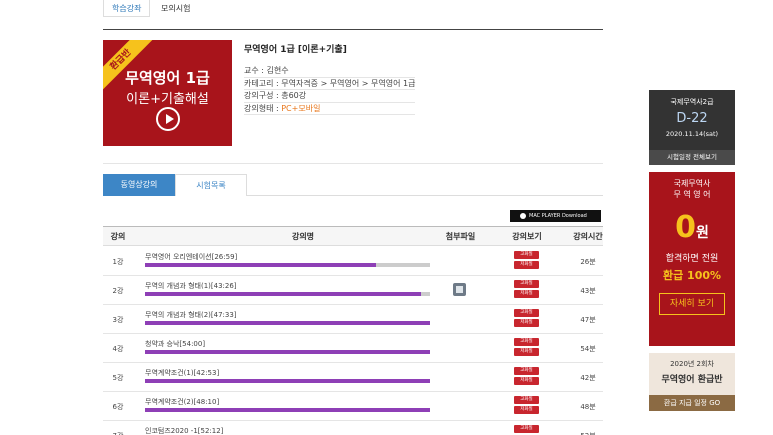 Image resolution: width=773 pixels, height=435 pixels. What do you see at coordinates (692, 304) in the screenshot?
I see `refund-detail-button: 자세히 보기` at bounding box center [692, 304].